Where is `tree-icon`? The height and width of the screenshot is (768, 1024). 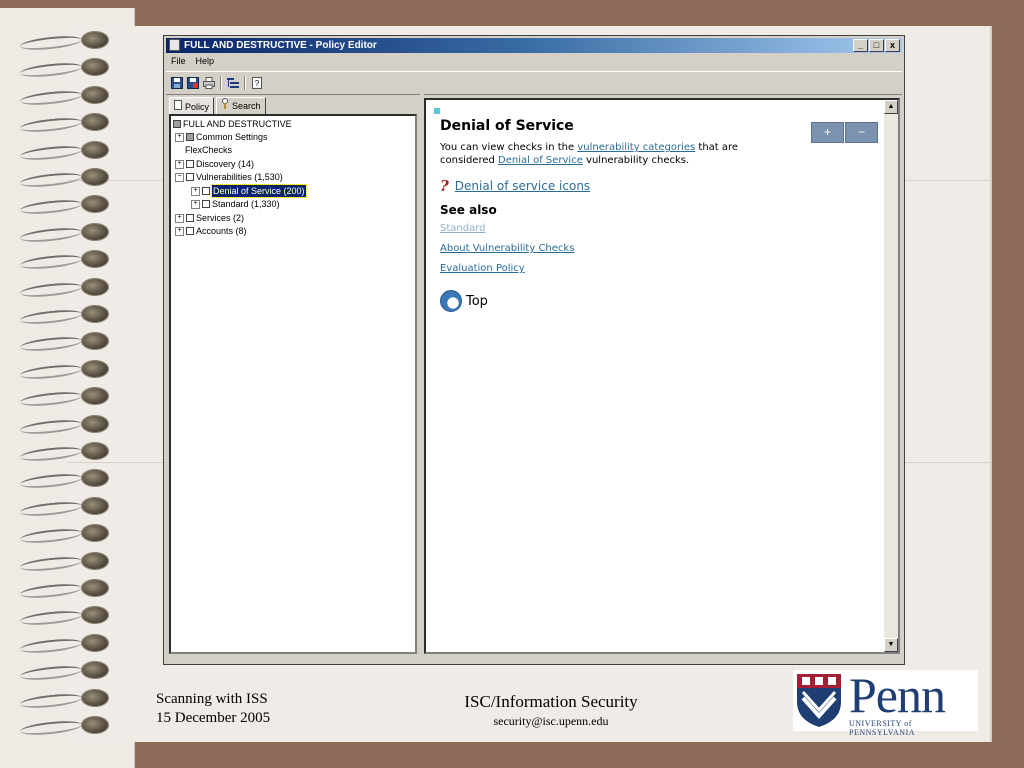 tree-icon is located at coordinates (233, 83).